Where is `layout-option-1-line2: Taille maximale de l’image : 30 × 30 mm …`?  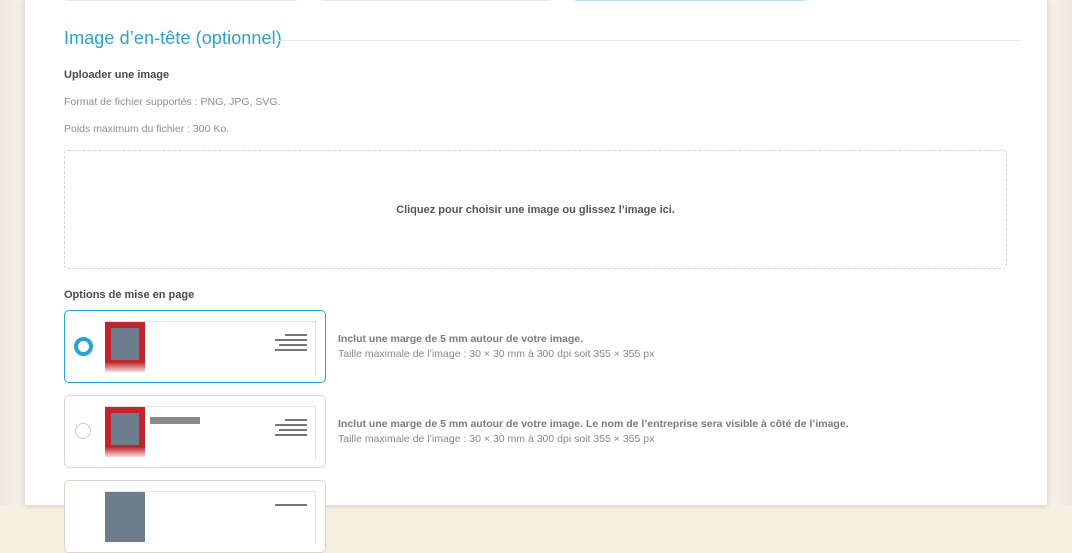
layout-option-1-line2: Taille maximale de l’image : 30 × 30 mm … is located at coordinates (496, 354).